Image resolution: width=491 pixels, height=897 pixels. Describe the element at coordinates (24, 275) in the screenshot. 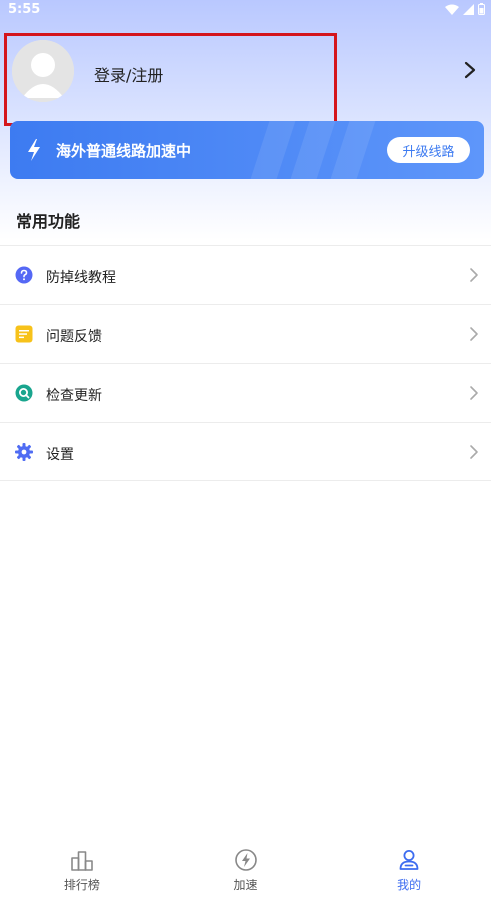

I see `question-circle-icon` at that location.